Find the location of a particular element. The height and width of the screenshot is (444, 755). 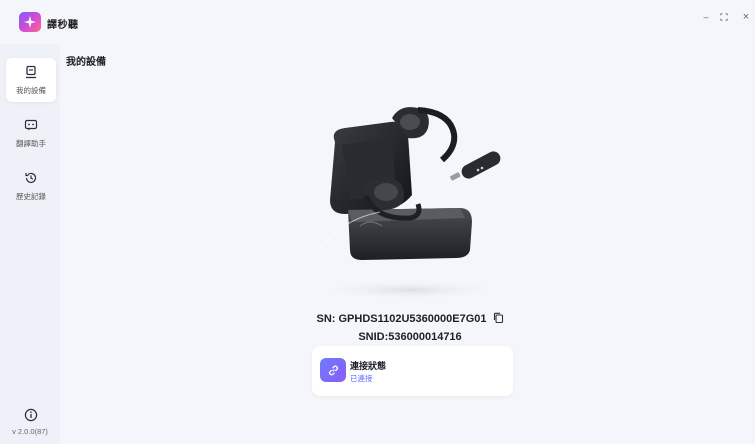

copy-icon is located at coordinates (498, 318).